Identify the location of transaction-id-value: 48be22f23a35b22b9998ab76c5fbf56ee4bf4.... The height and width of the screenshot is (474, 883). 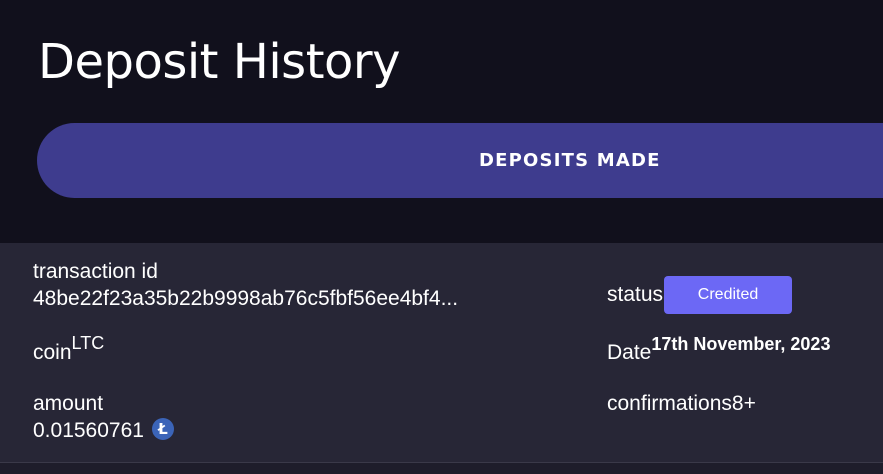
(245, 299).